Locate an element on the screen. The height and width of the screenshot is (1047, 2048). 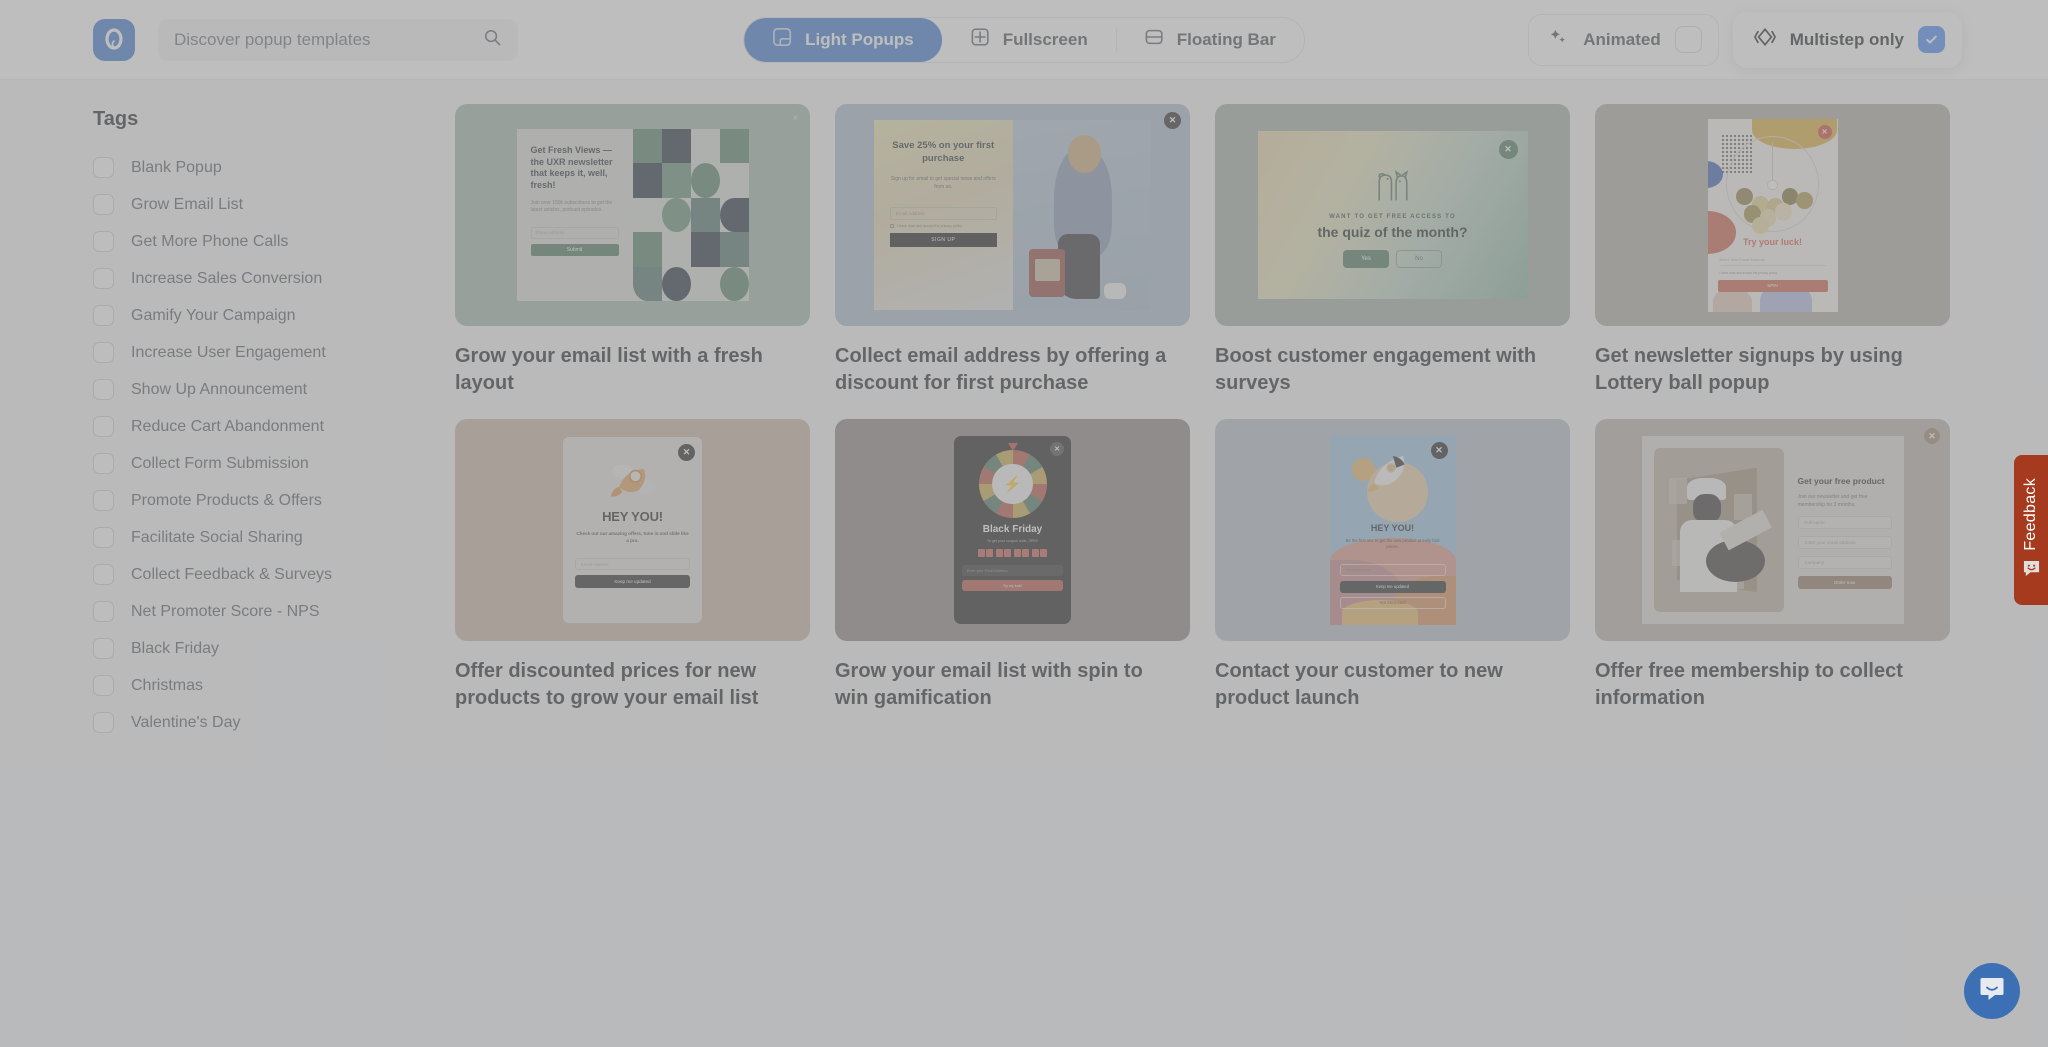
tag-label: Reduce Cart Abandonment is located at coordinates (228, 426).